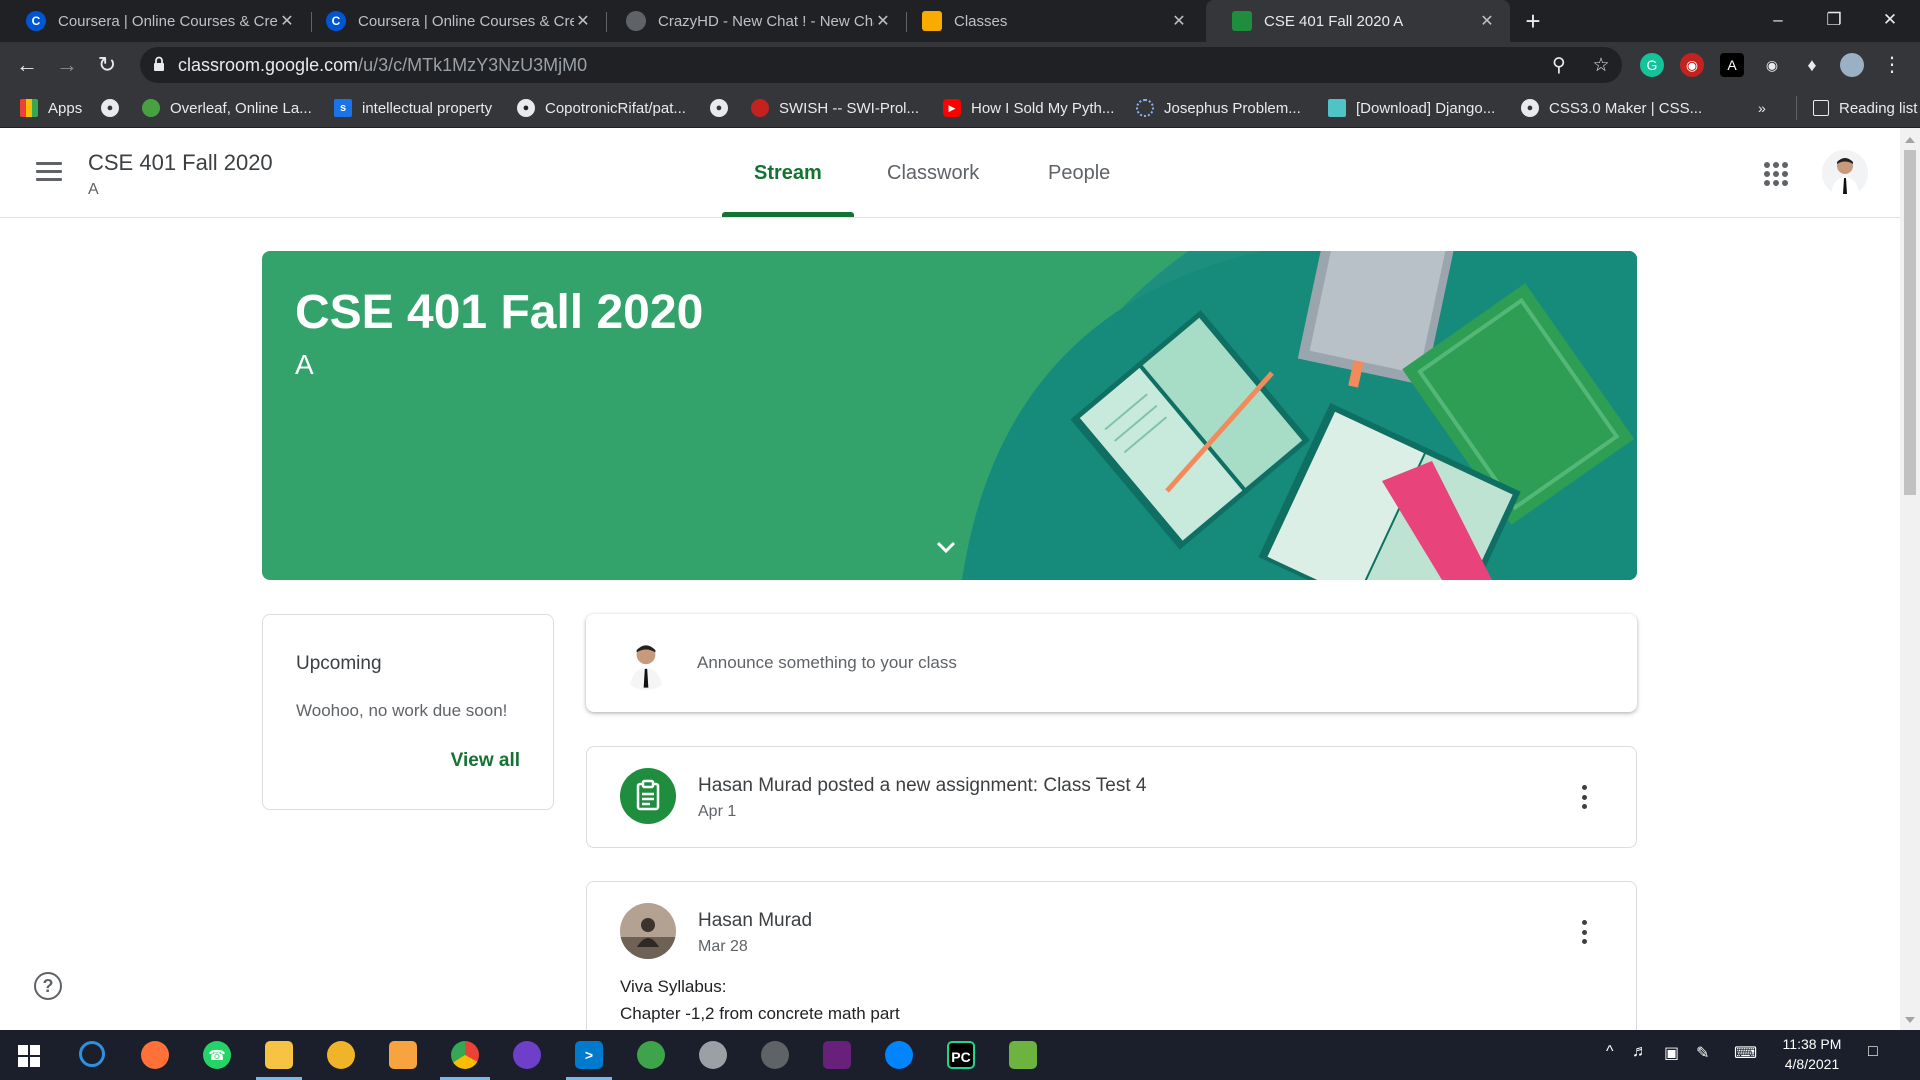  Describe the element at coordinates (1601, 66) in the screenshot. I see `star-icon: ☆` at that location.